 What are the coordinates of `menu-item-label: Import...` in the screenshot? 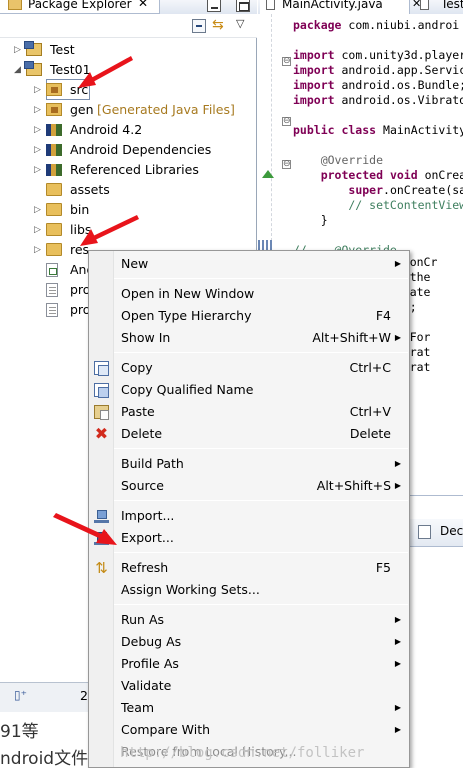 It's located at (148, 515).